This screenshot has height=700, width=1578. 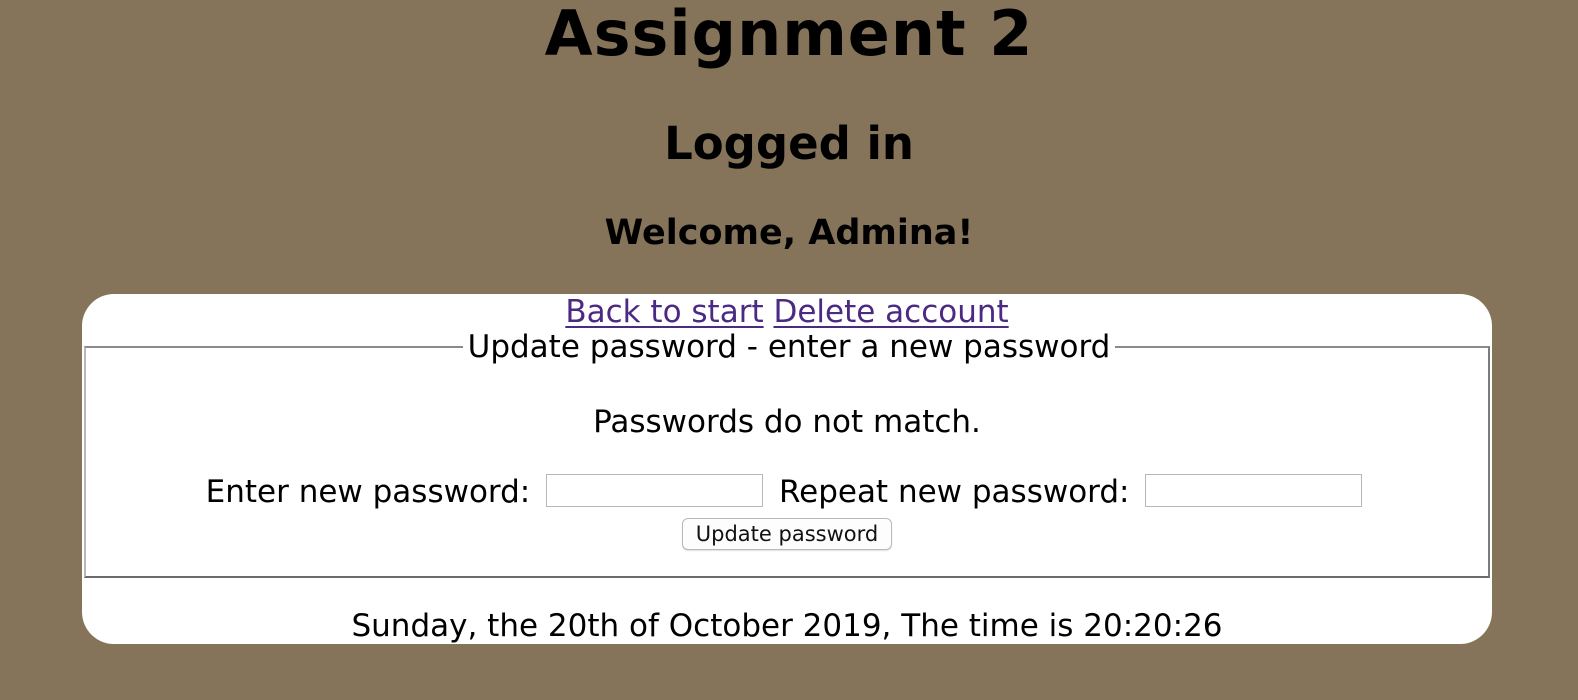 I want to click on new-password-label: Enter new password:, so click(x=368, y=492).